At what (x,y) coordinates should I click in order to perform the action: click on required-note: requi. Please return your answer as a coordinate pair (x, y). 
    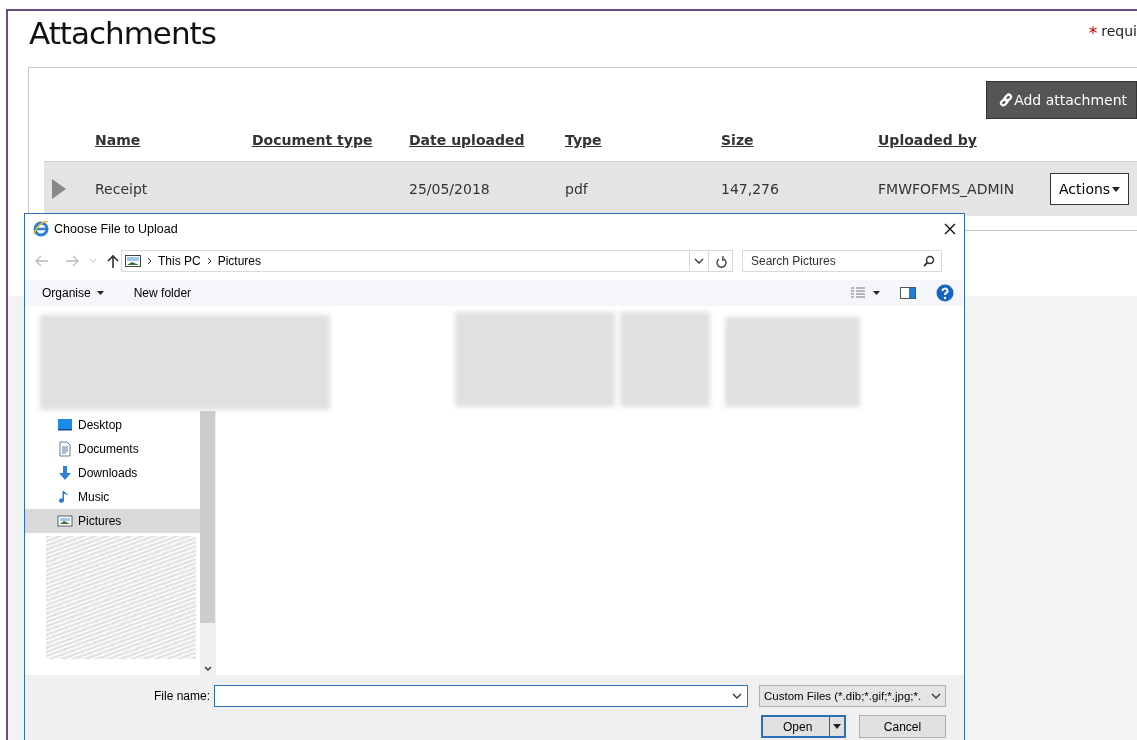
    Looking at the image, I should click on (1119, 32).